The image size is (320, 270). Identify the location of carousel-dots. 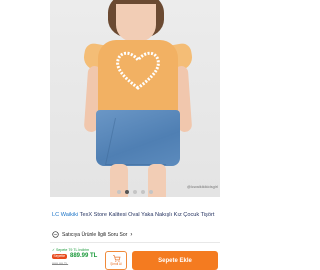
(135, 192).